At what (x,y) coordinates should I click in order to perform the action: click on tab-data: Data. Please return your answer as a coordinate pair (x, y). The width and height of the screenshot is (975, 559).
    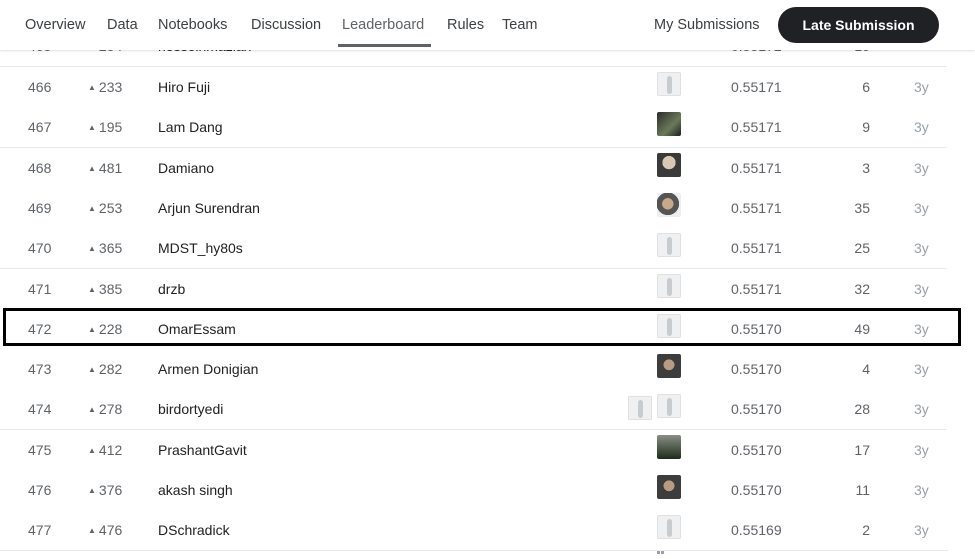
    Looking at the image, I should click on (122, 25).